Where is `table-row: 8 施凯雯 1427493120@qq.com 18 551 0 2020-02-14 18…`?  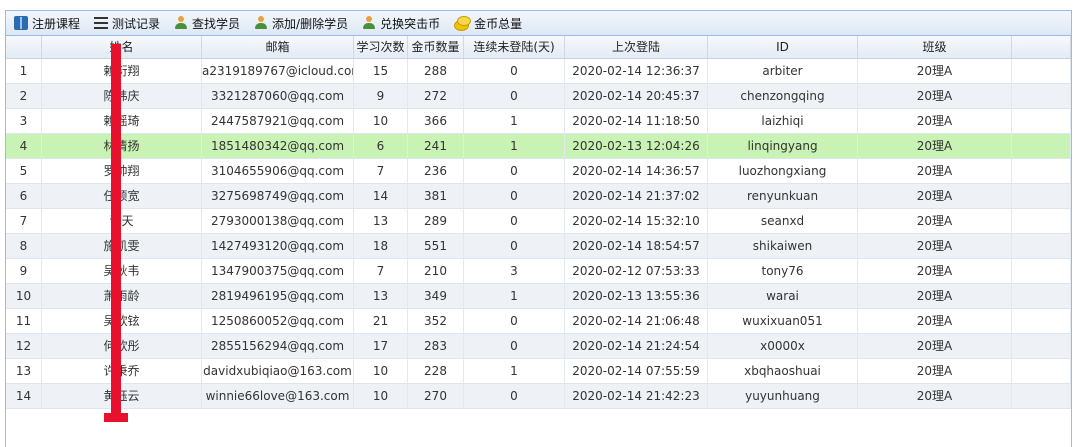 table-row: 8 施凯雯 1427493120@qq.com 18 551 0 2020-02-14 18… is located at coordinates (538, 246).